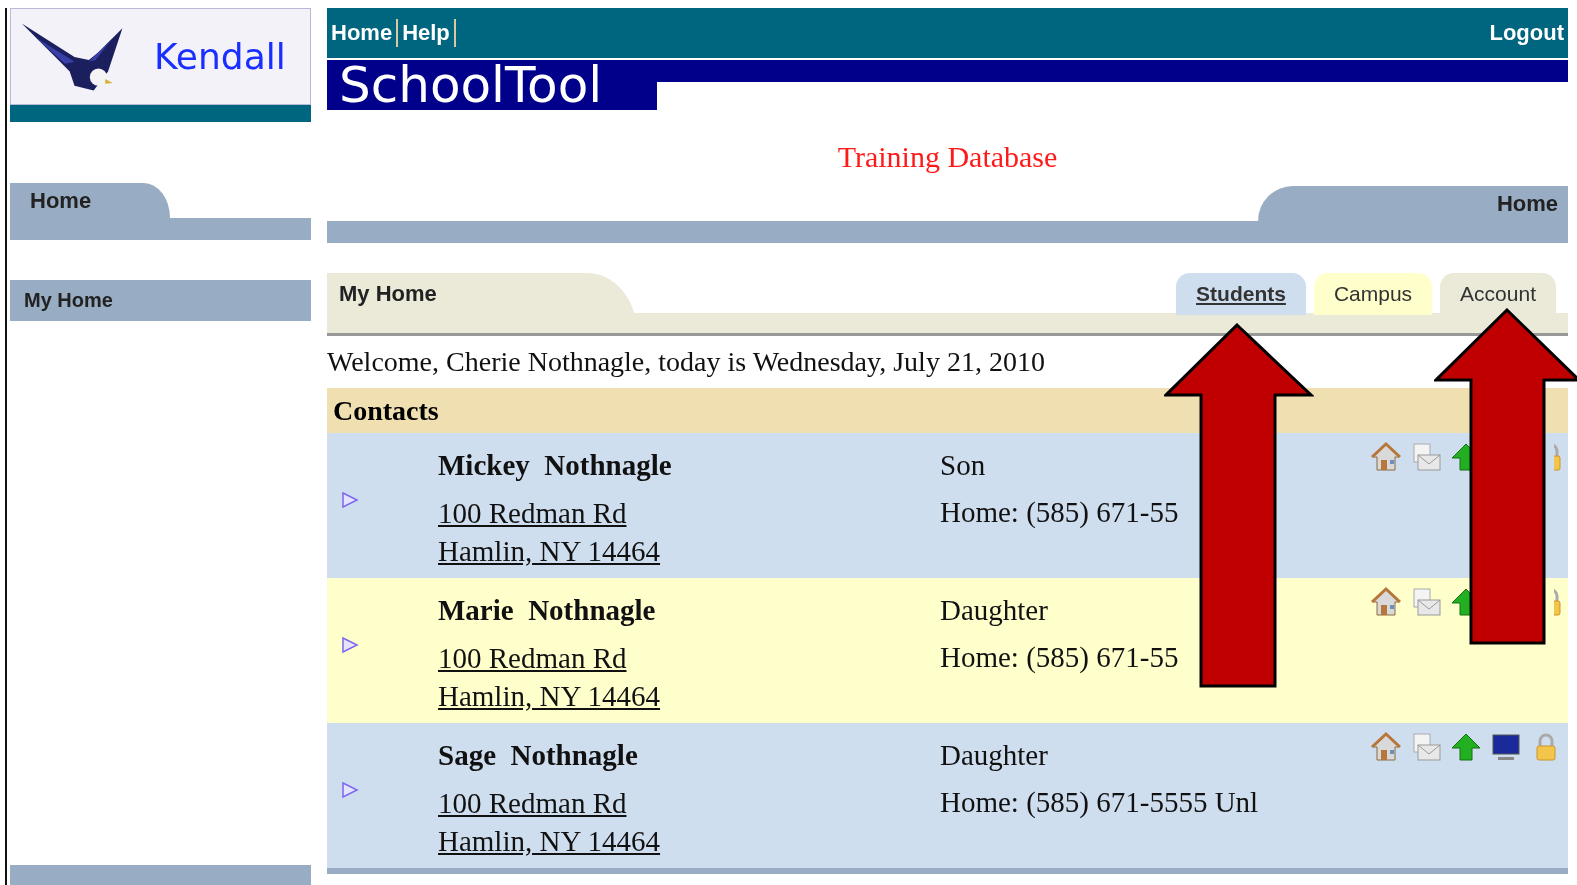 The image size is (1577, 885). What do you see at coordinates (947, 157) in the screenshot?
I see `database-label: Training Database` at bounding box center [947, 157].